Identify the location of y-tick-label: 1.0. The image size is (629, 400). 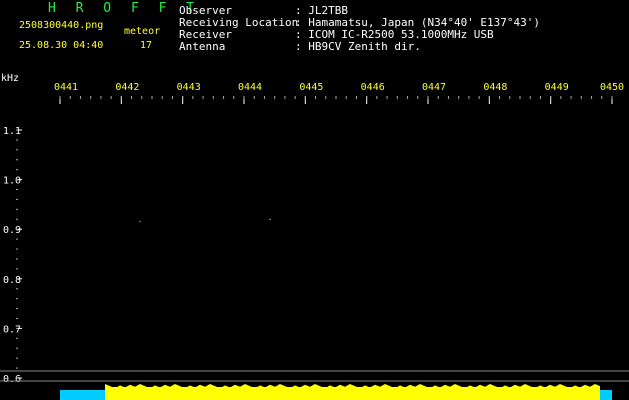
(12, 181).